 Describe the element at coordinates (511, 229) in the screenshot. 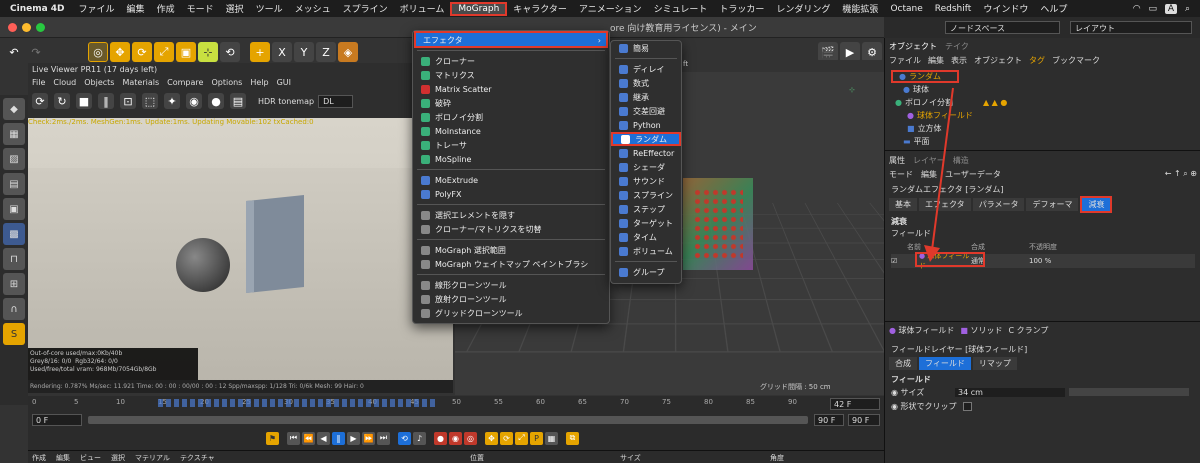

I see `menu-item-toggle-cloner: クローナー/マトリクスを切替` at that location.